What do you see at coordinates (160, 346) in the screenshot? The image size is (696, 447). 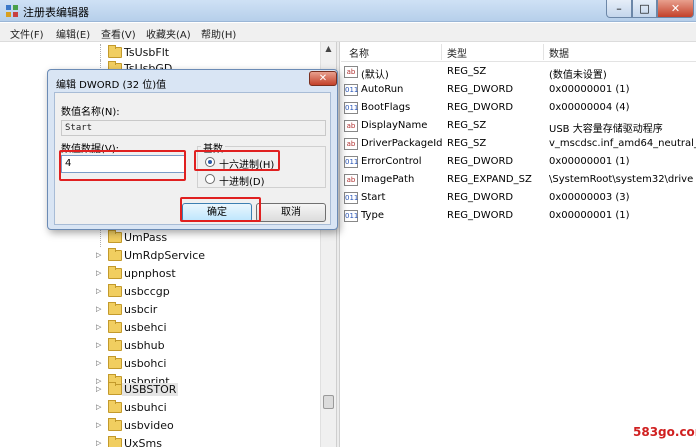 I see `tree-item: ▷ usbhub` at bounding box center [160, 346].